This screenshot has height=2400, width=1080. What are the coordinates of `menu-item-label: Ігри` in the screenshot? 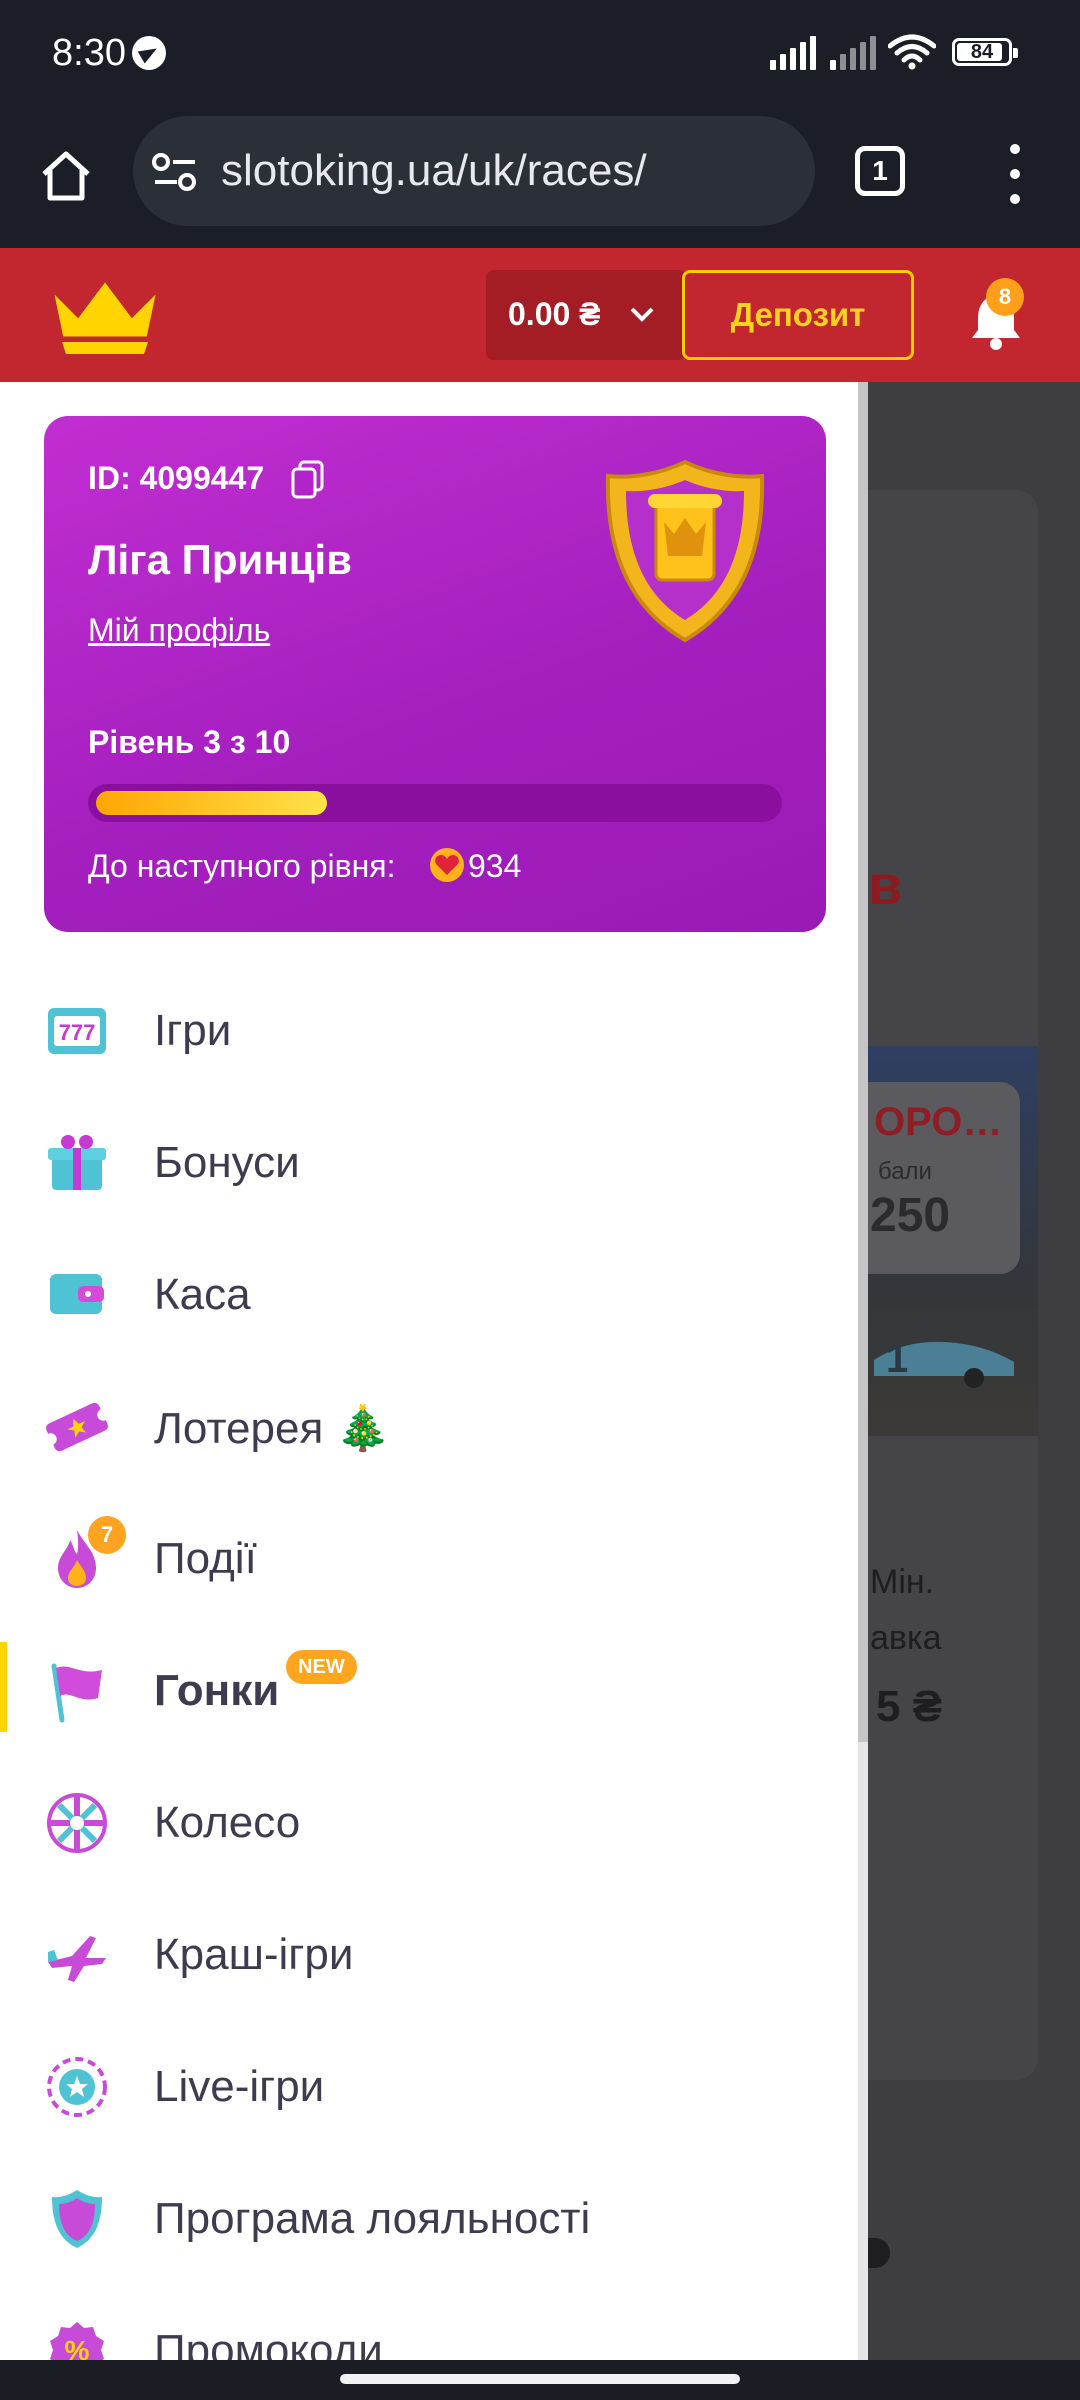 It's located at (193, 1030).